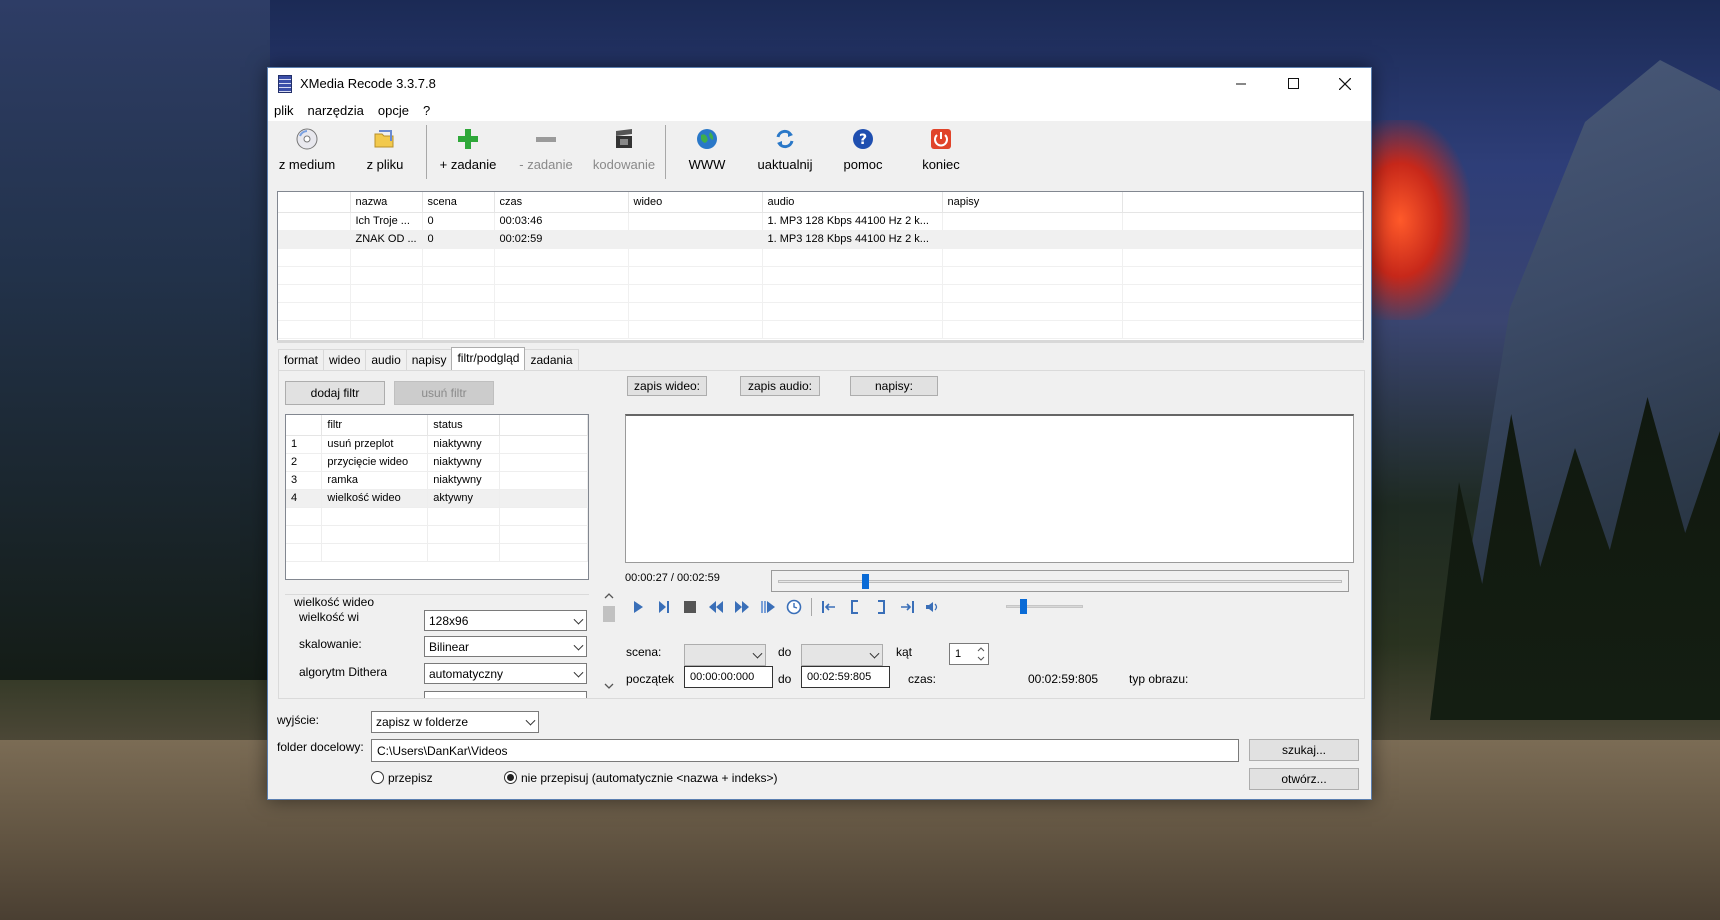  What do you see at coordinates (488, 358) in the screenshot?
I see `tab-filter-preview: filtr/podgląd` at bounding box center [488, 358].